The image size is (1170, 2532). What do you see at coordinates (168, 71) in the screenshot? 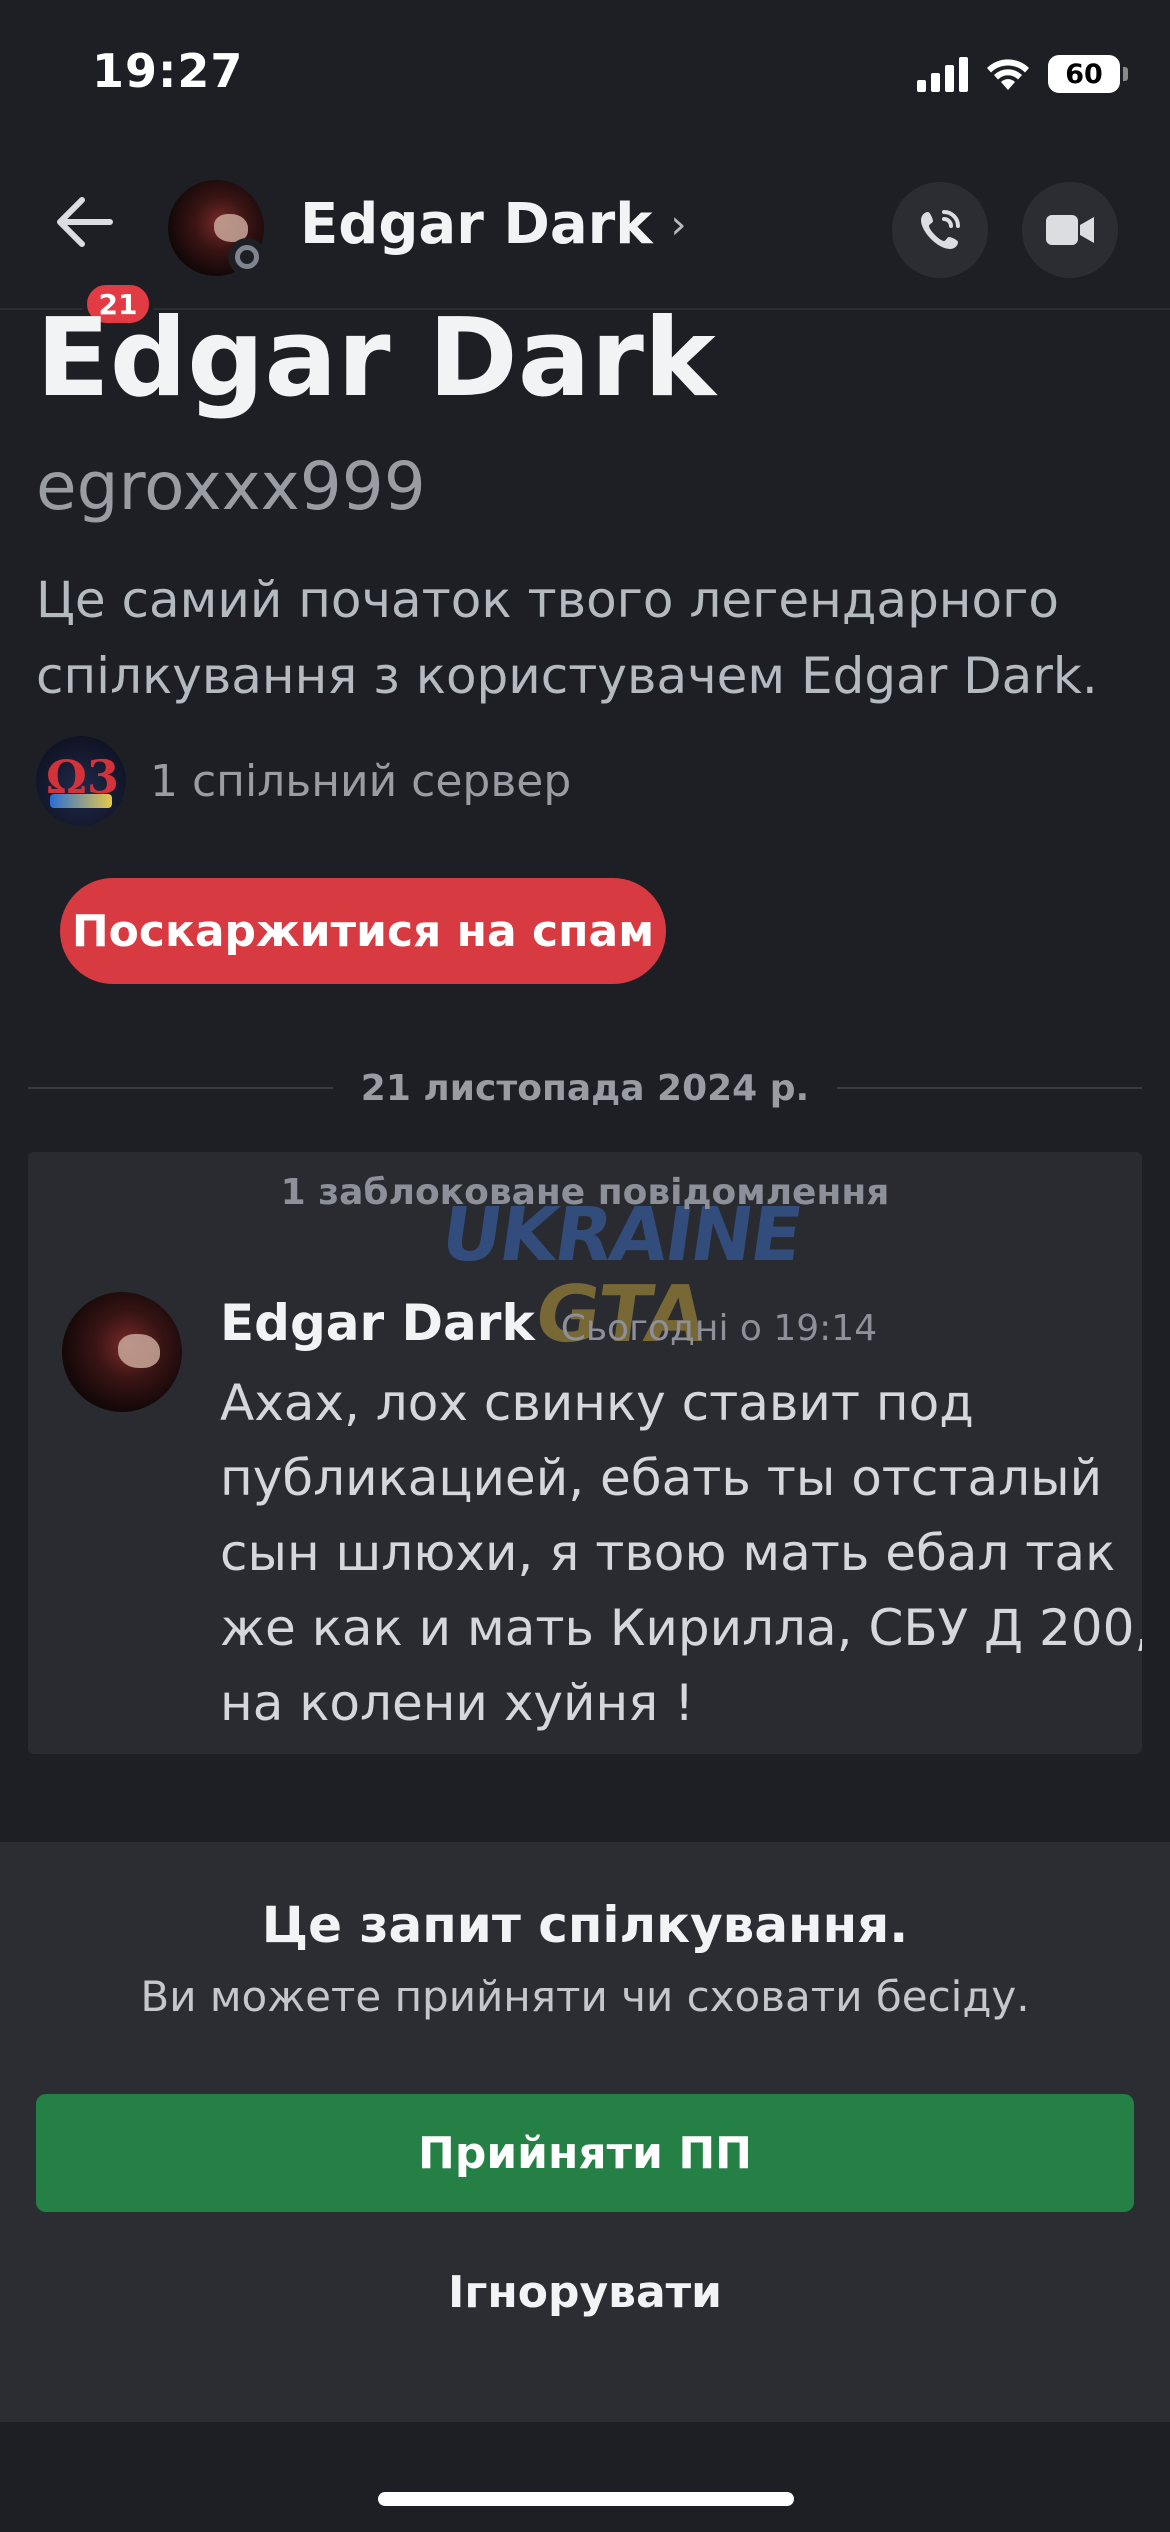
I see `status-time: 19:27` at bounding box center [168, 71].